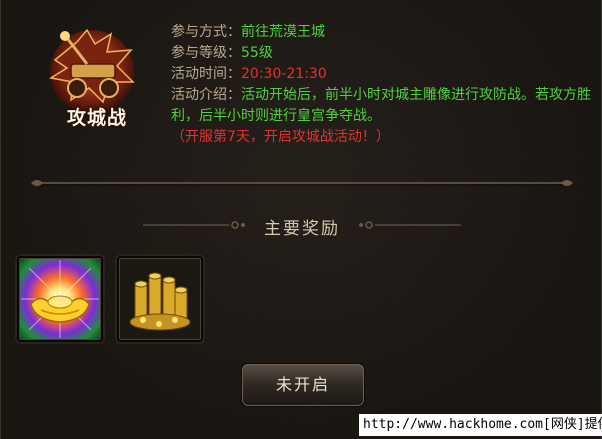 The image size is (602, 439). What do you see at coordinates (302, 229) in the screenshot?
I see `rewards-title: 主要奖励` at bounding box center [302, 229].